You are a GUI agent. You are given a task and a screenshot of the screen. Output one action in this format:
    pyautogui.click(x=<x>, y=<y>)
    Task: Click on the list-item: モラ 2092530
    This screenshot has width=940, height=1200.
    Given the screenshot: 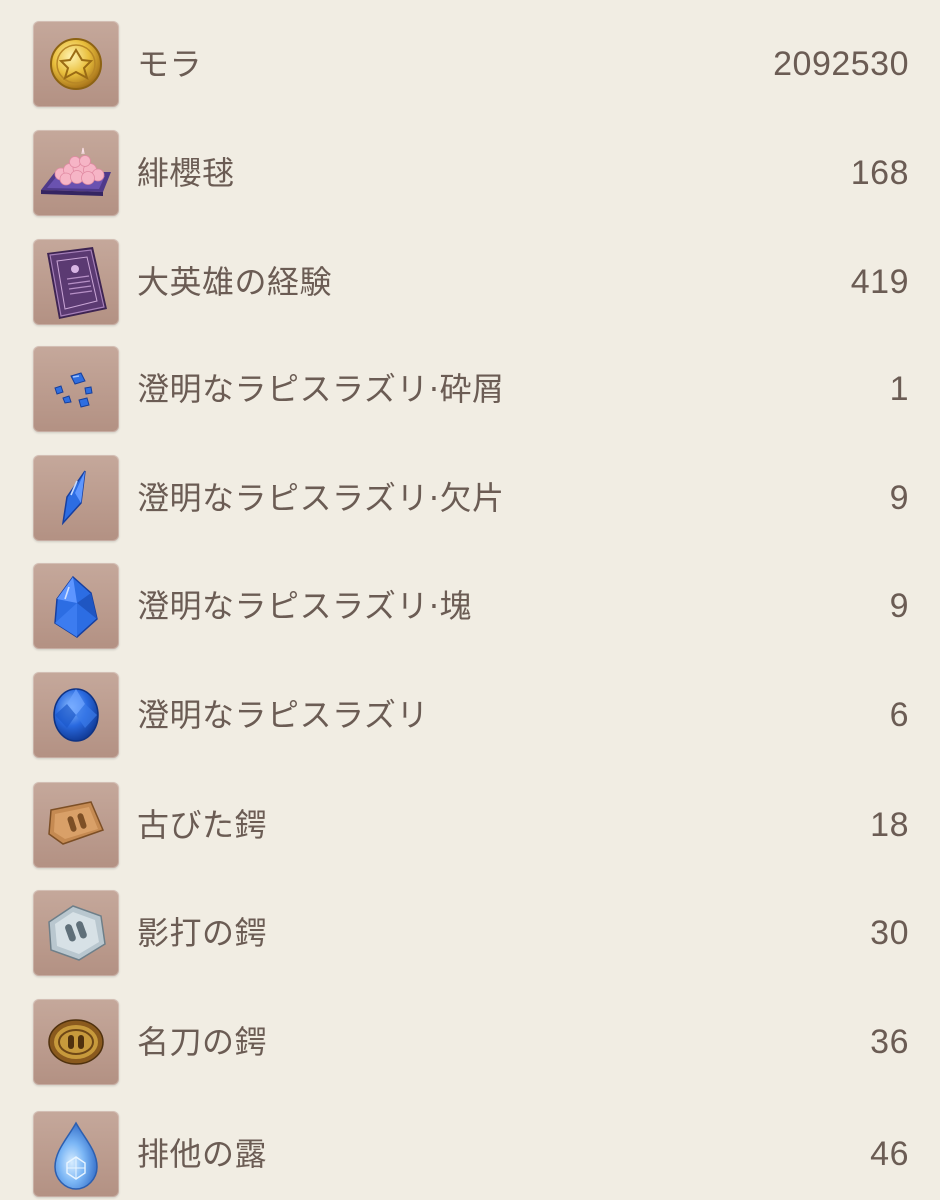 What is the action you would take?
    pyautogui.click(x=470, y=64)
    